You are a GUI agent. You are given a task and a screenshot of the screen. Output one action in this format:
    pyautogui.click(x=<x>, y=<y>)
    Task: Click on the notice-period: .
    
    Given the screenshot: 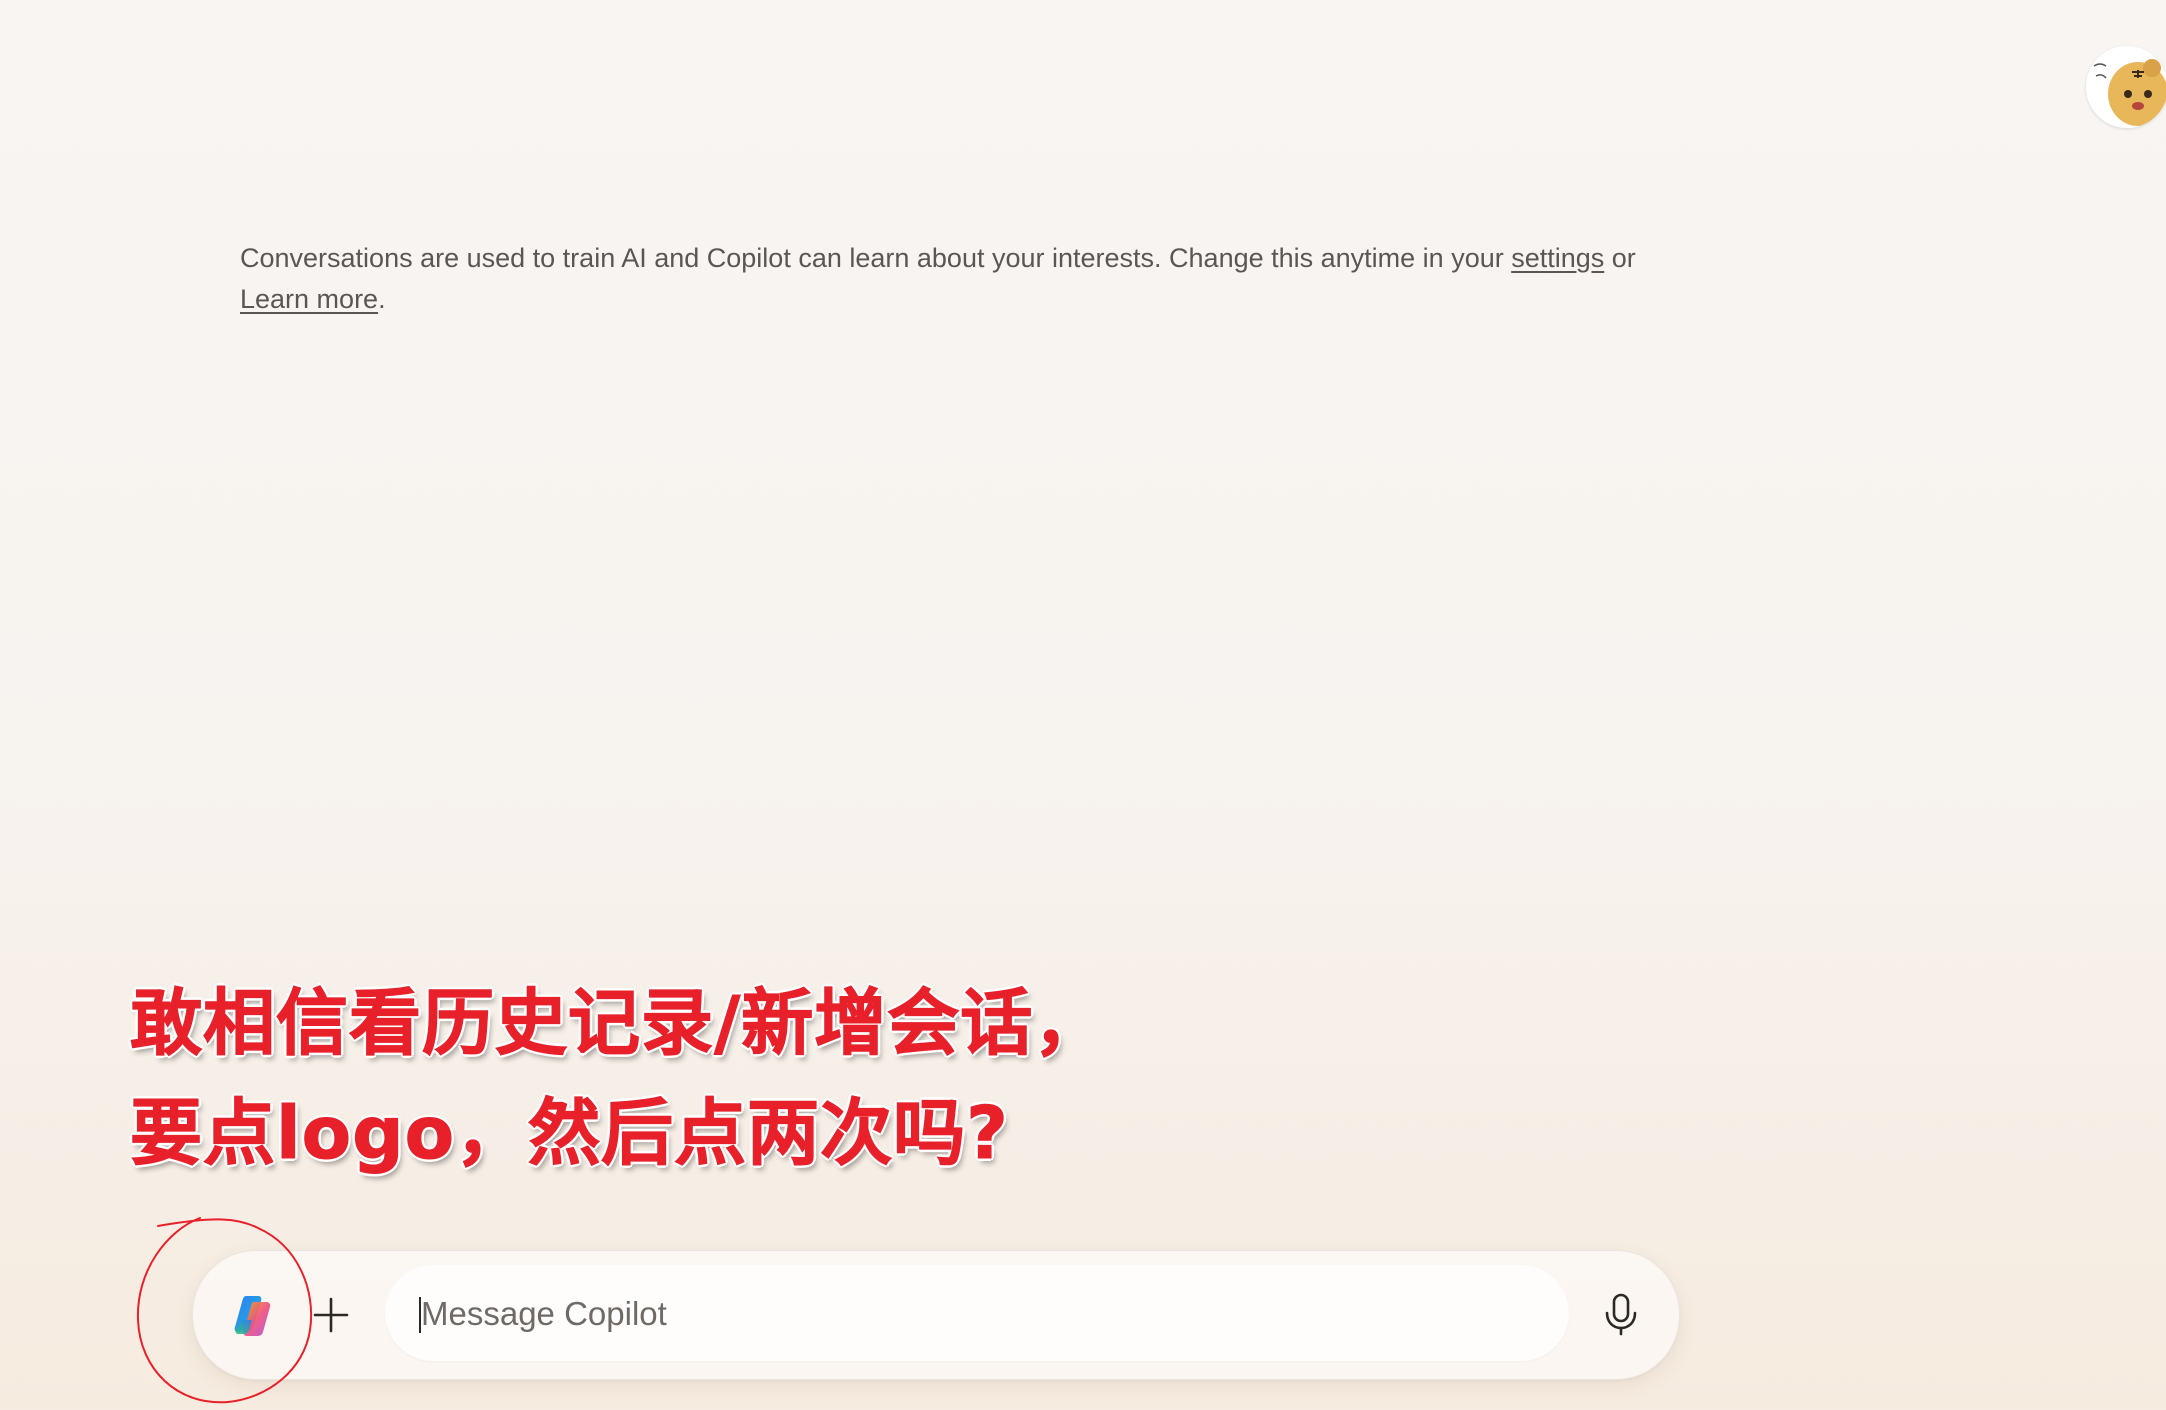 What is the action you would take?
    pyautogui.click(x=382, y=299)
    